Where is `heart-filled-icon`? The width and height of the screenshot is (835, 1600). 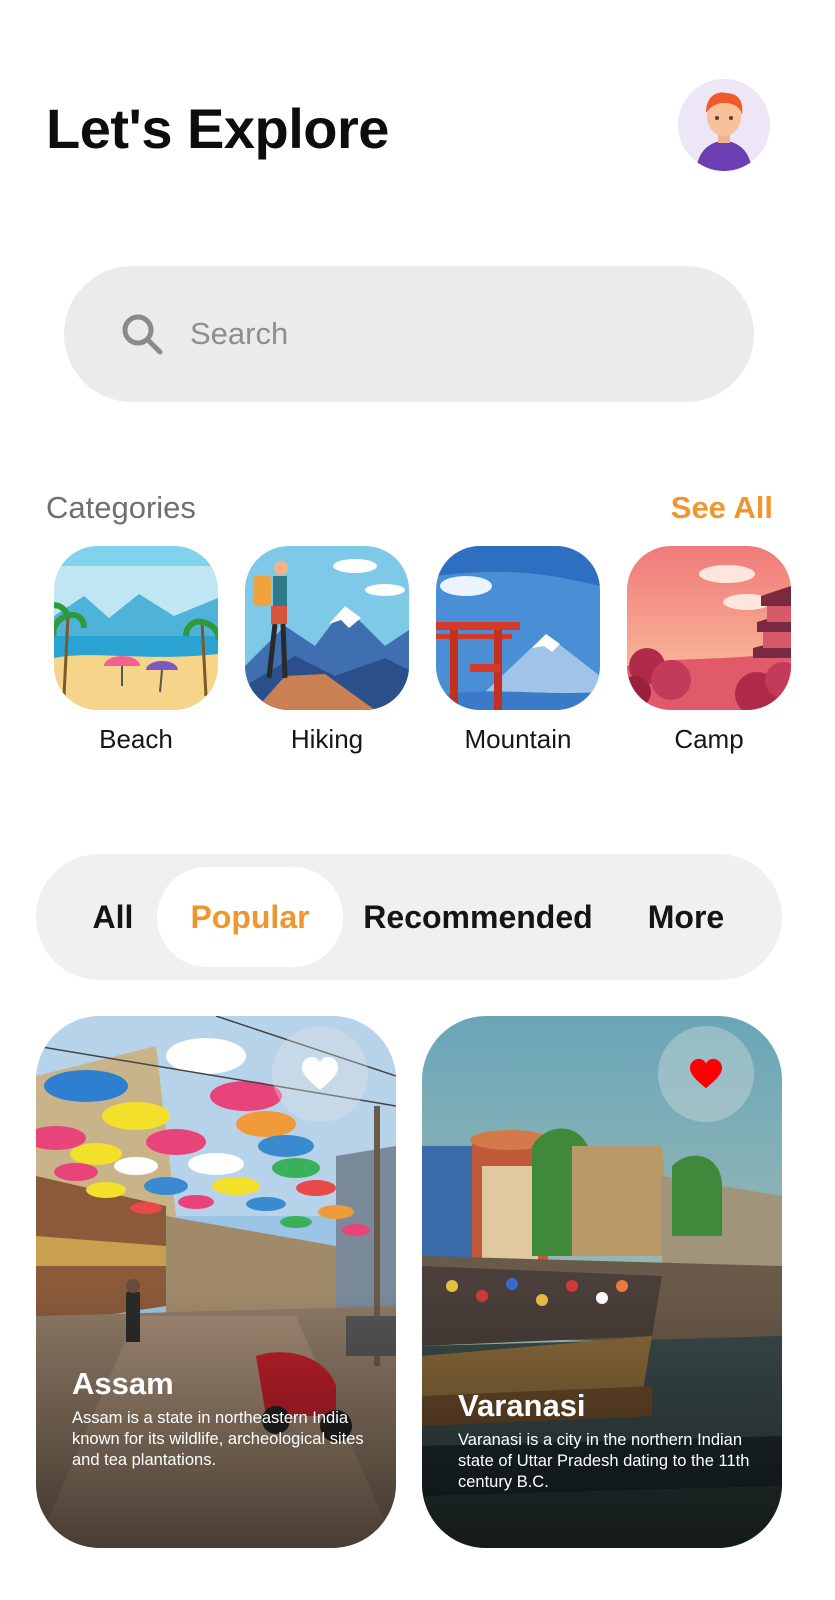 heart-filled-icon is located at coordinates (706, 1073).